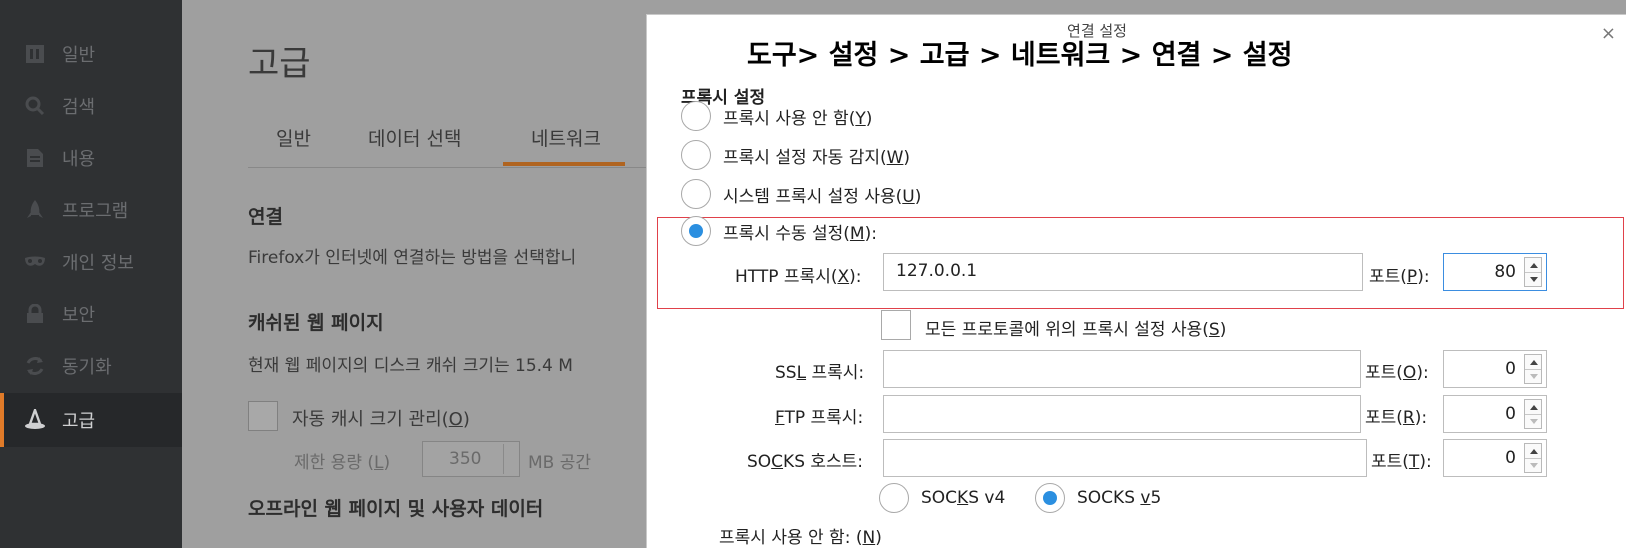  What do you see at coordinates (1533, 369) in the screenshot?
I see `ssl-port-spinner` at bounding box center [1533, 369].